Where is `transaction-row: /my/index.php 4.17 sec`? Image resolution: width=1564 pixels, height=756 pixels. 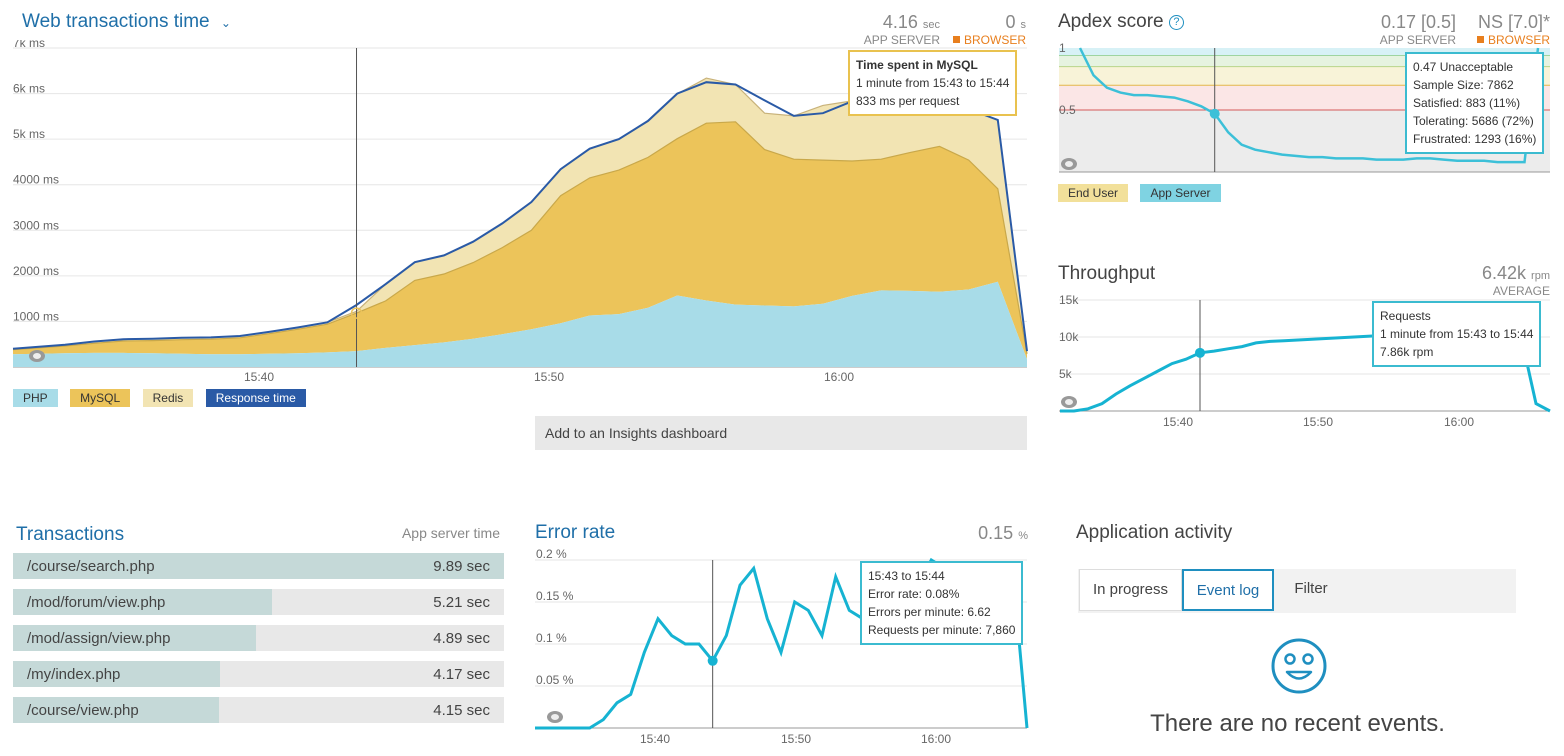 transaction-row: /my/index.php 4.17 sec is located at coordinates (258, 674).